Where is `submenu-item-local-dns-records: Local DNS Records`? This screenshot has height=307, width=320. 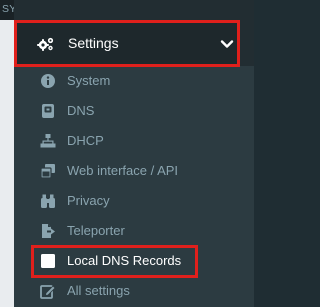
submenu-item-local-dns-records: Local DNS Records is located at coordinates (134, 261).